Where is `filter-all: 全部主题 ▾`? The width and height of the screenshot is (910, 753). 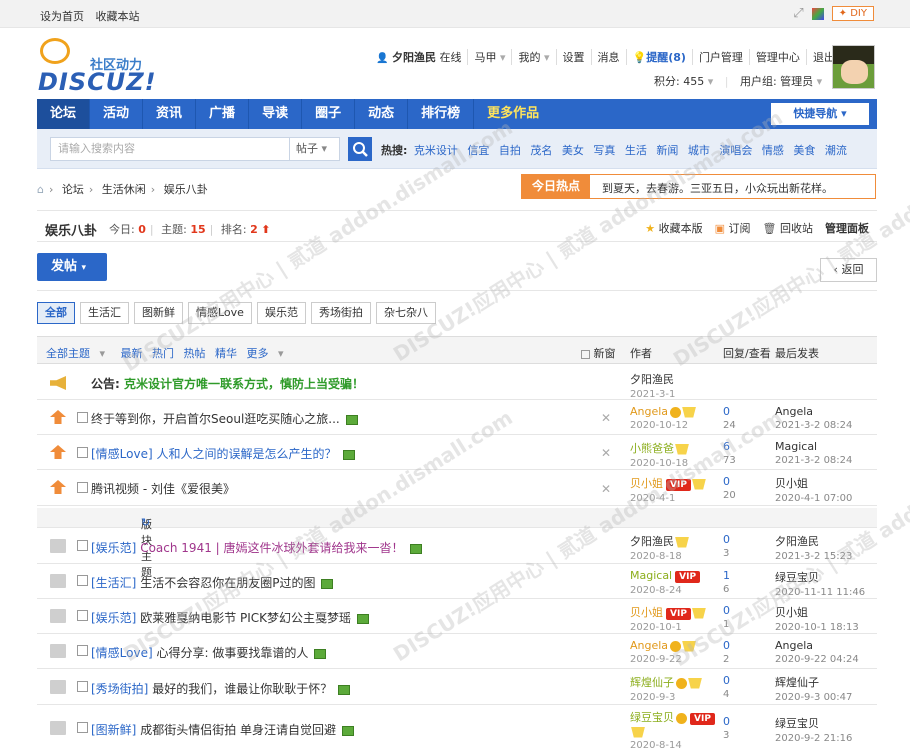 filter-all: 全部主题 ▾ is located at coordinates (78, 353).